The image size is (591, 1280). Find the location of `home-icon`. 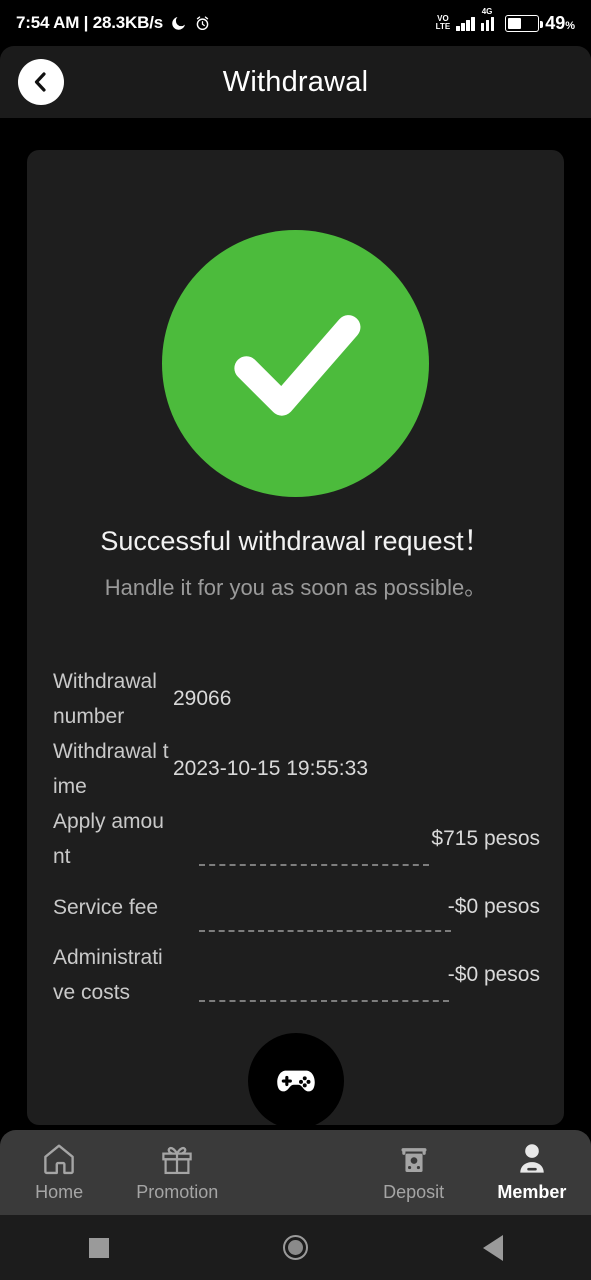

home-icon is located at coordinates (59, 1159).